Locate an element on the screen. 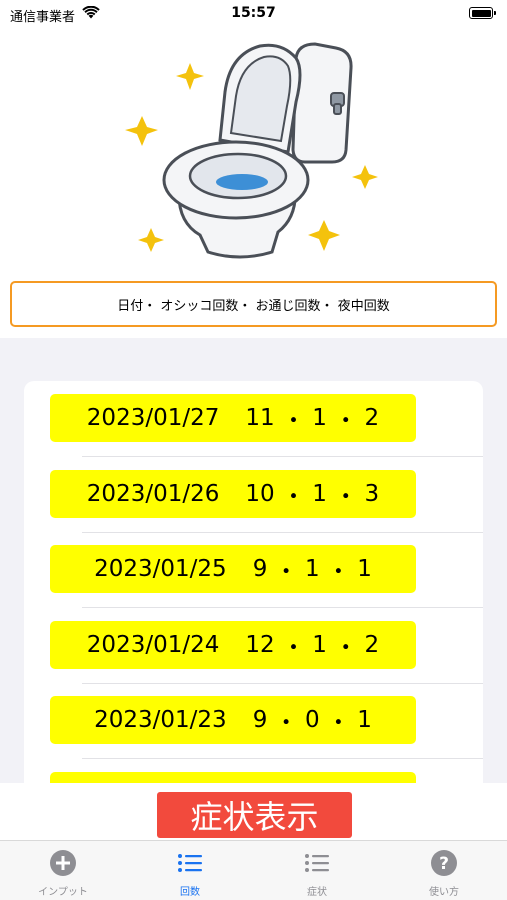 The width and height of the screenshot is (507, 900). toilet-illustration is located at coordinates (251, 150).